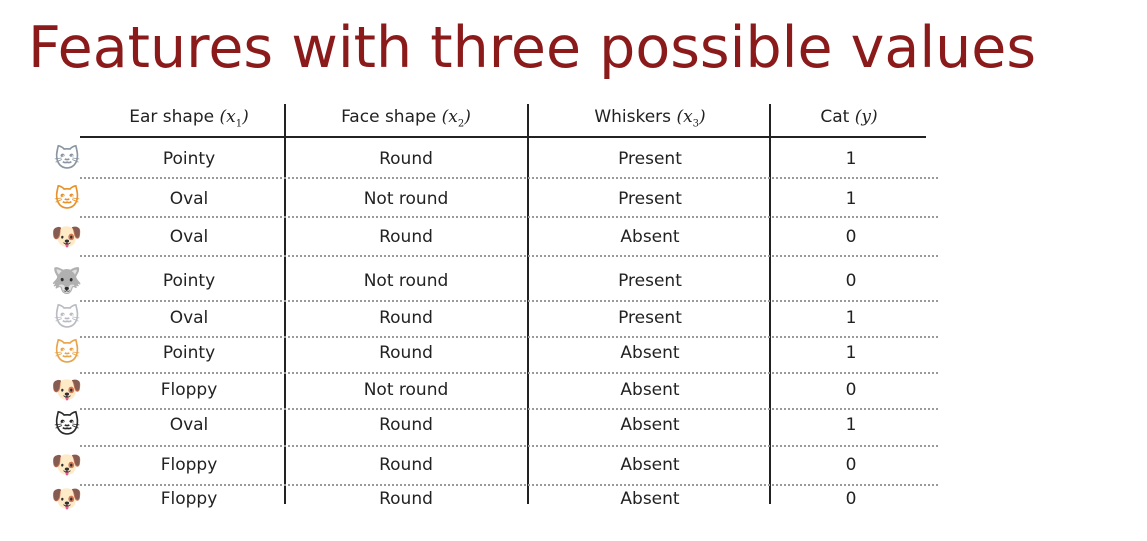  I want to click on header-ear-shape: Ear shape (x1), so click(189, 117).